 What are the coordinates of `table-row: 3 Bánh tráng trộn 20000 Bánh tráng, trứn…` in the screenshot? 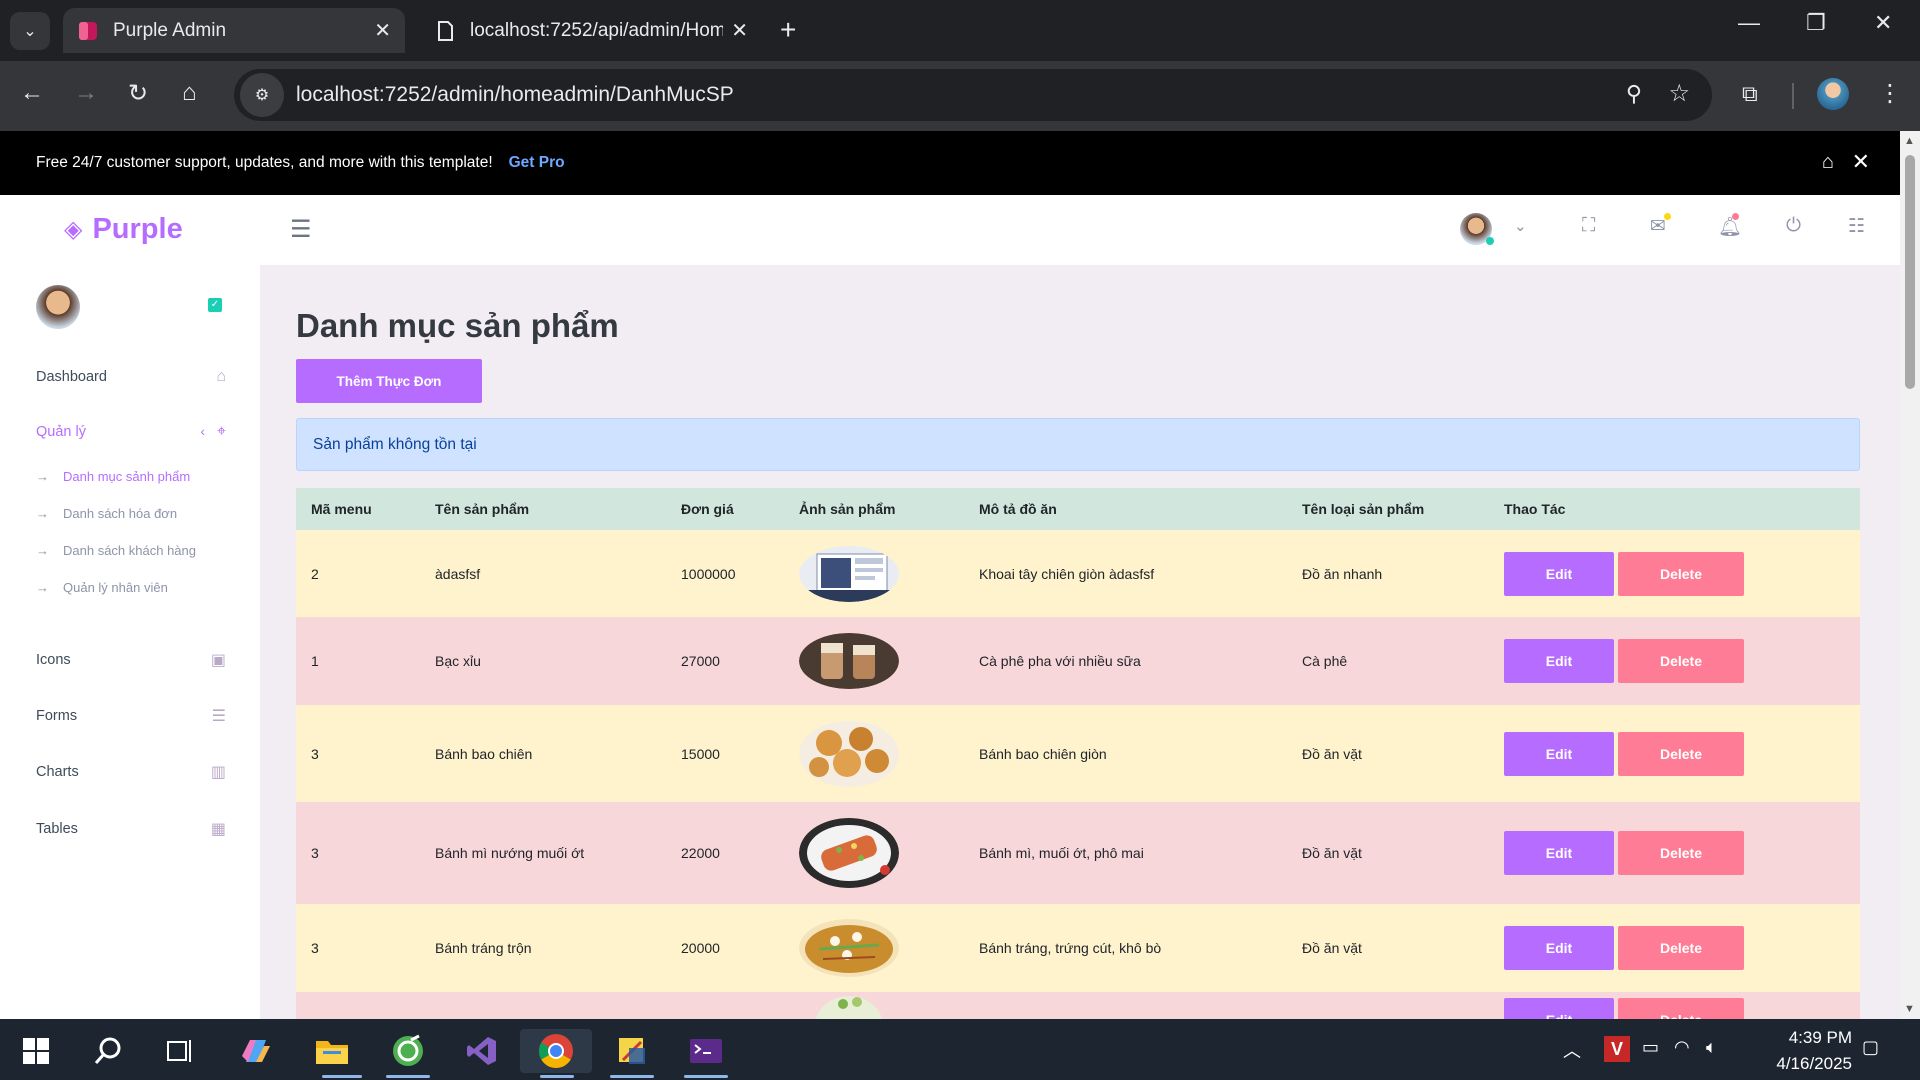 It's located at (1078, 948).